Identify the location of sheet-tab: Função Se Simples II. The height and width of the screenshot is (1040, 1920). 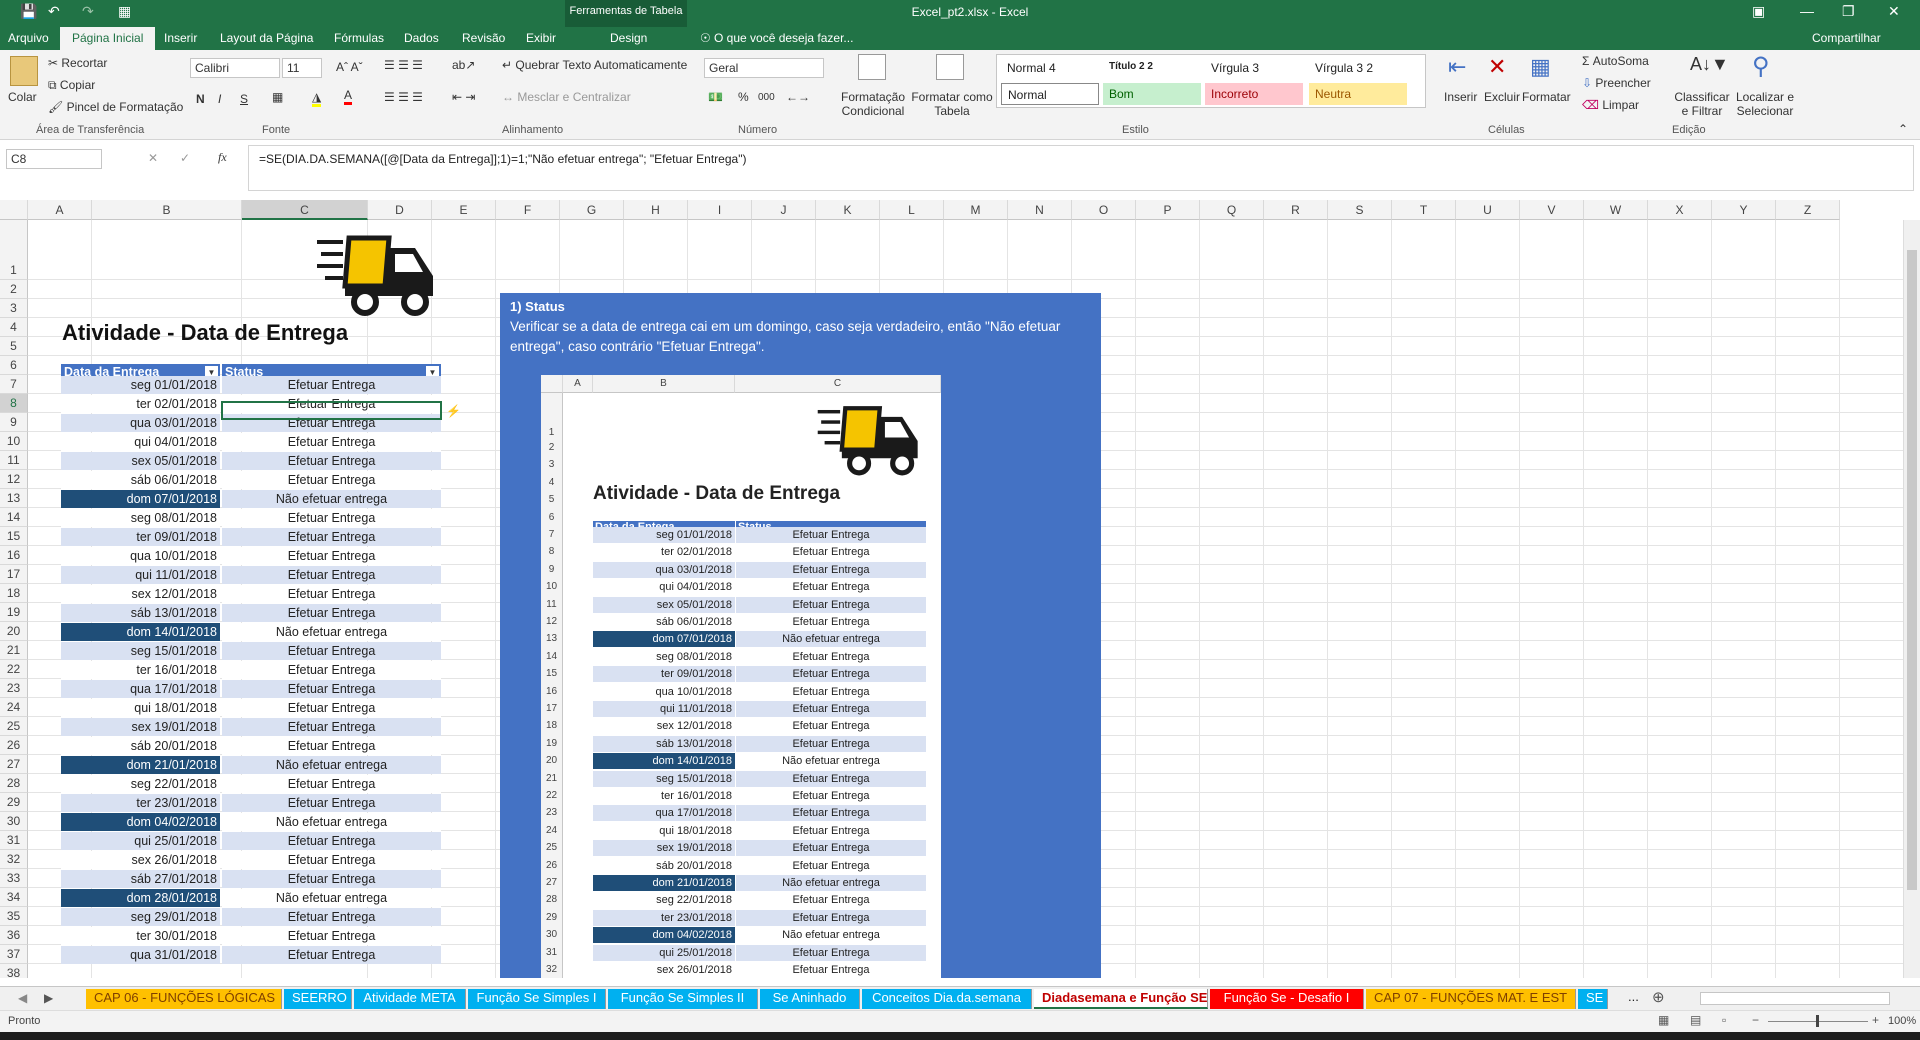
(683, 999).